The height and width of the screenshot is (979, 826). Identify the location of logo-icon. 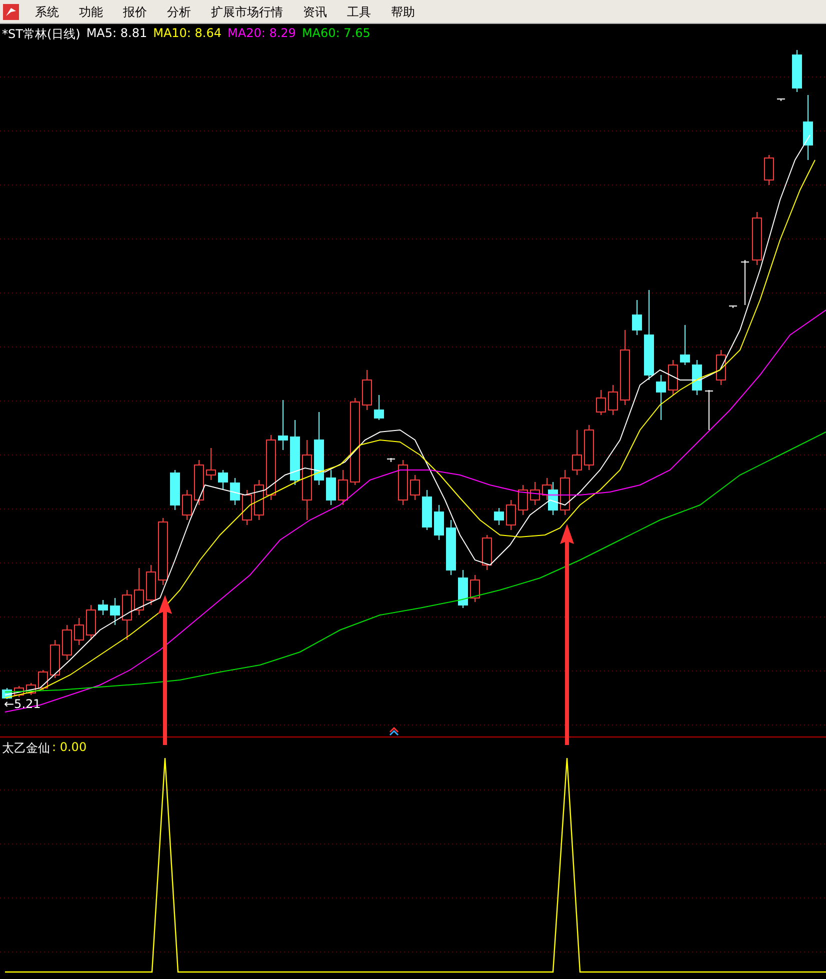
(11, 12).